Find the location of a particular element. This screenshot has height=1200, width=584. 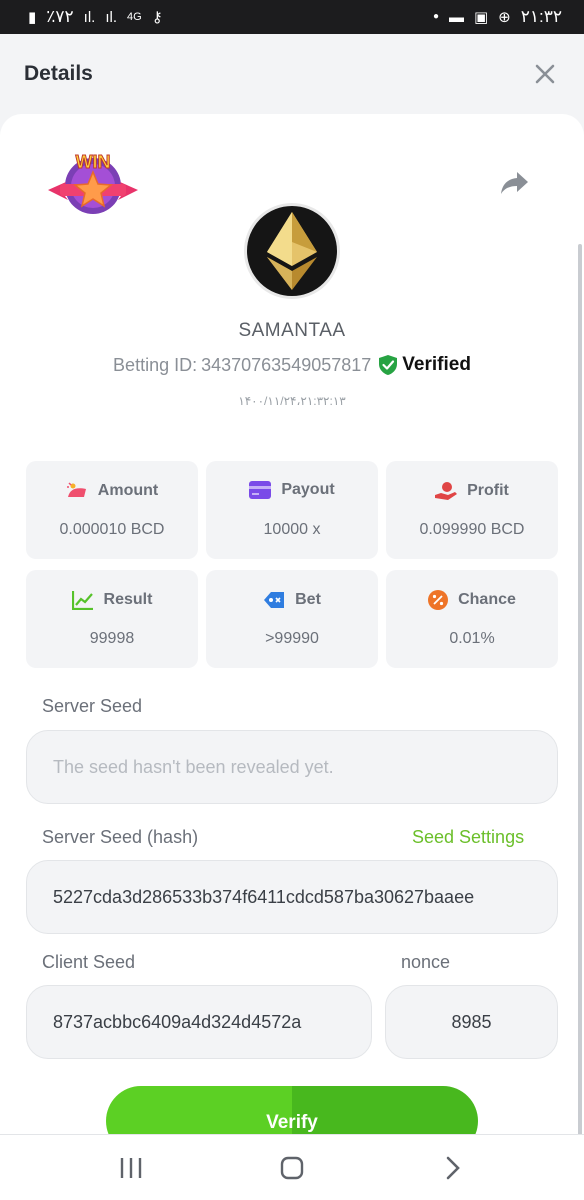

image-icon: ▣ is located at coordinates (481, 17).